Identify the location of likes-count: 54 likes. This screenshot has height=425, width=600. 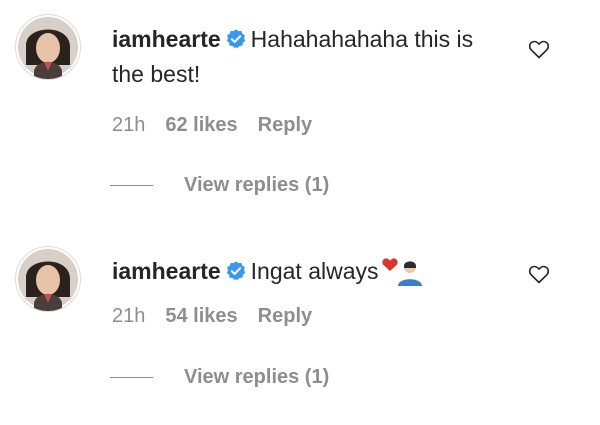
(201, 316).